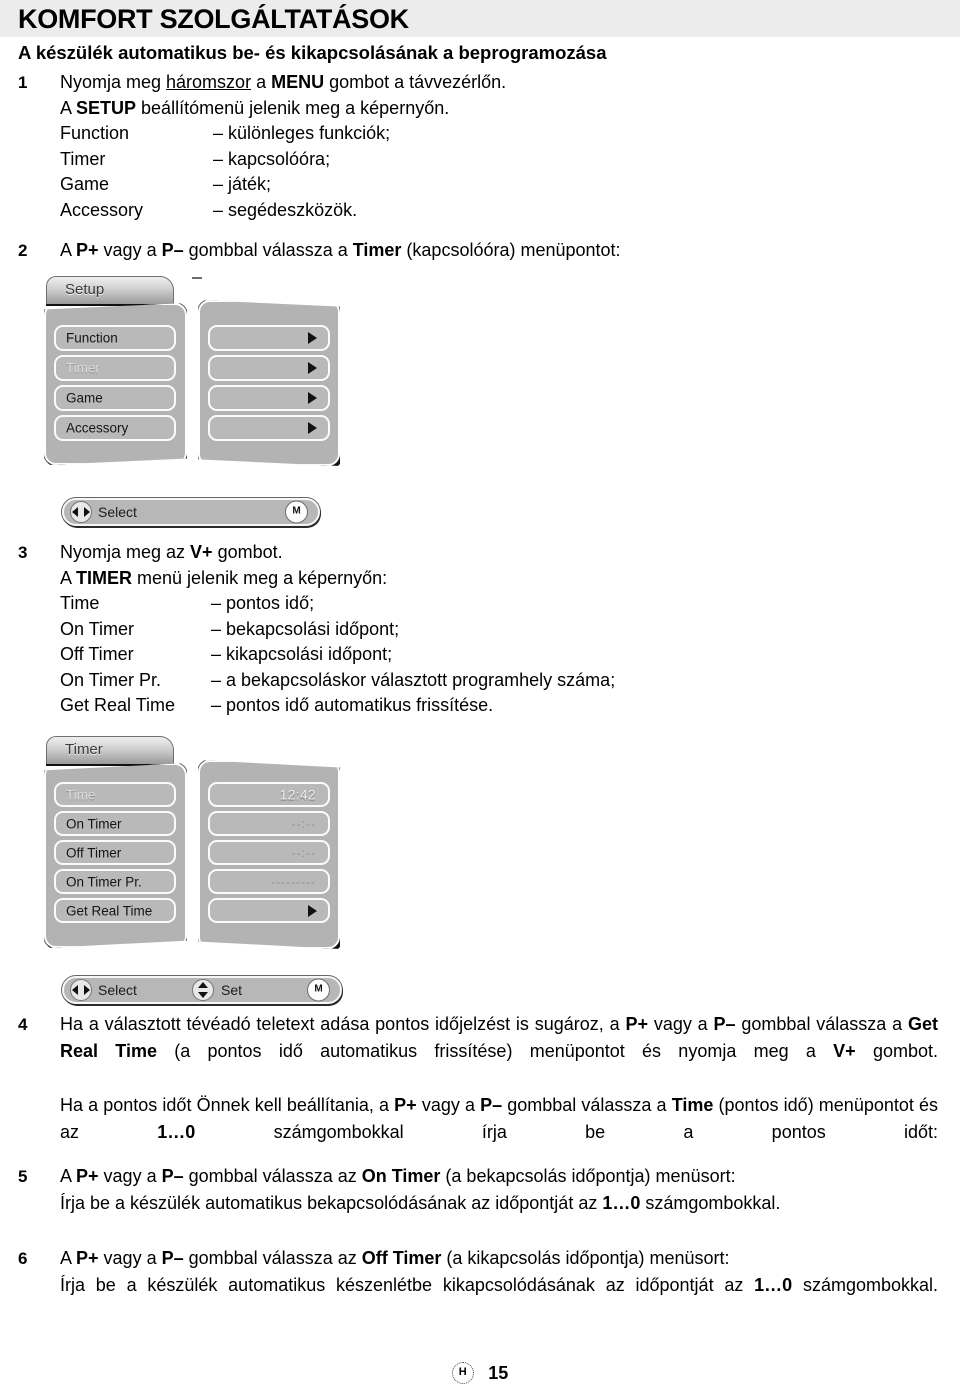 This screenshot has height=1392, width=960. Describe the element at coordinates (302, 133) in the screenshot. I see `definition-text: – különleges funkciók;` at that location.